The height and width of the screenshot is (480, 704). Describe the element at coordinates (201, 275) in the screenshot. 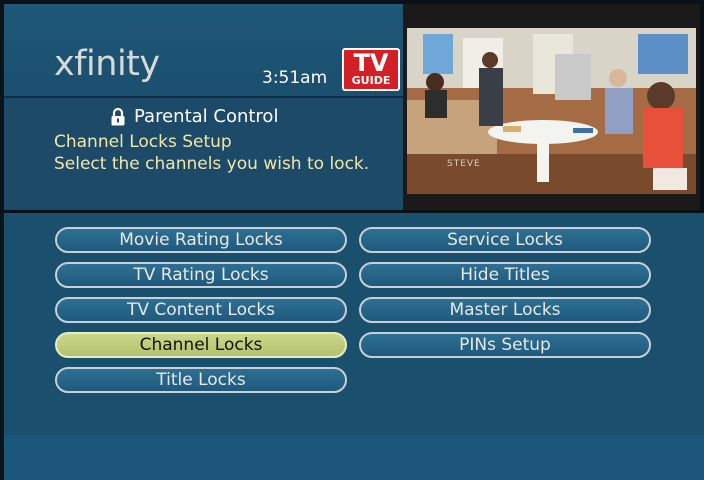

I see `tv-rating-locks-button: TV Rating Locks` at that location.